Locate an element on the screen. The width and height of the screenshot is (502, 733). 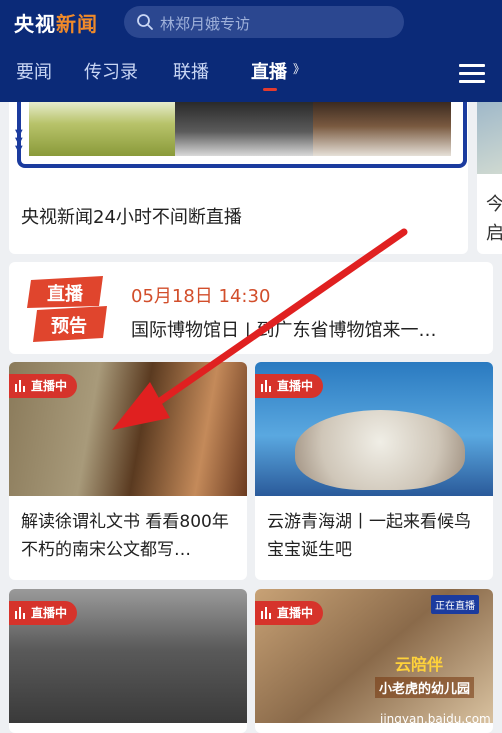
banner-frame is located at coordinates (242, 135).